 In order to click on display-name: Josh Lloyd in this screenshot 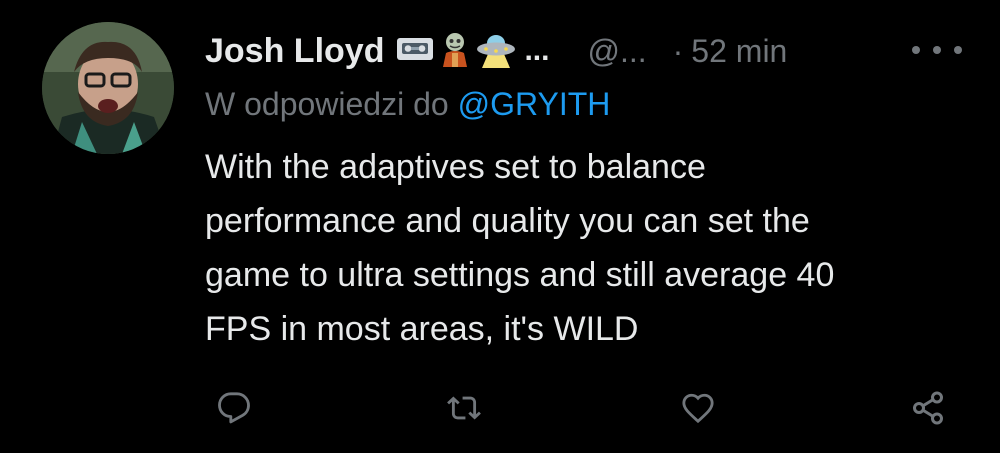, I will do `click(294, 51)`.